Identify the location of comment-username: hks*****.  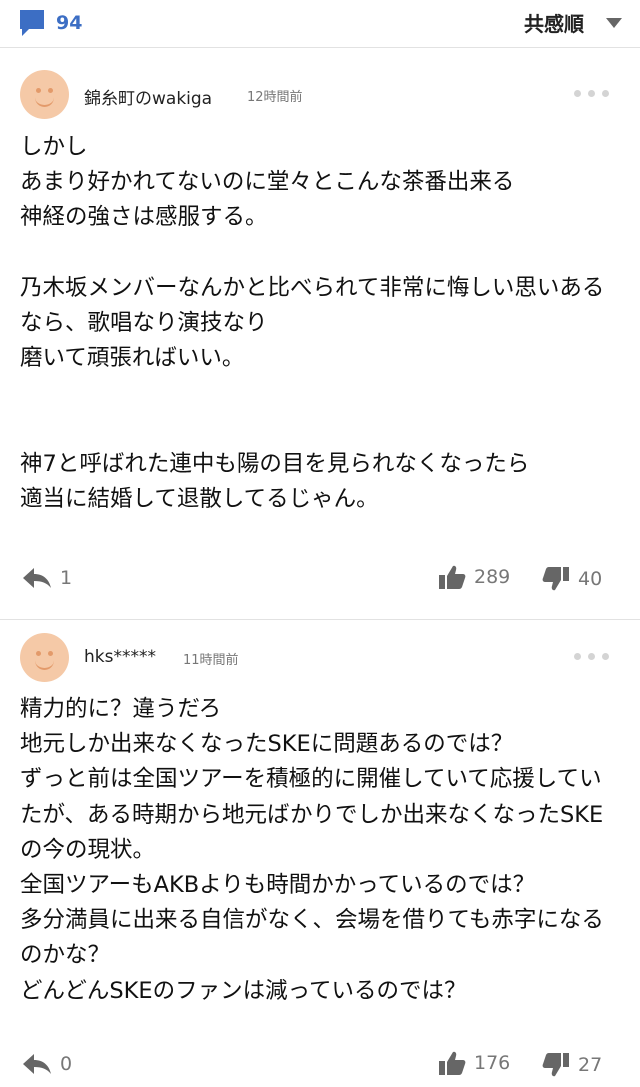
(120, 657).